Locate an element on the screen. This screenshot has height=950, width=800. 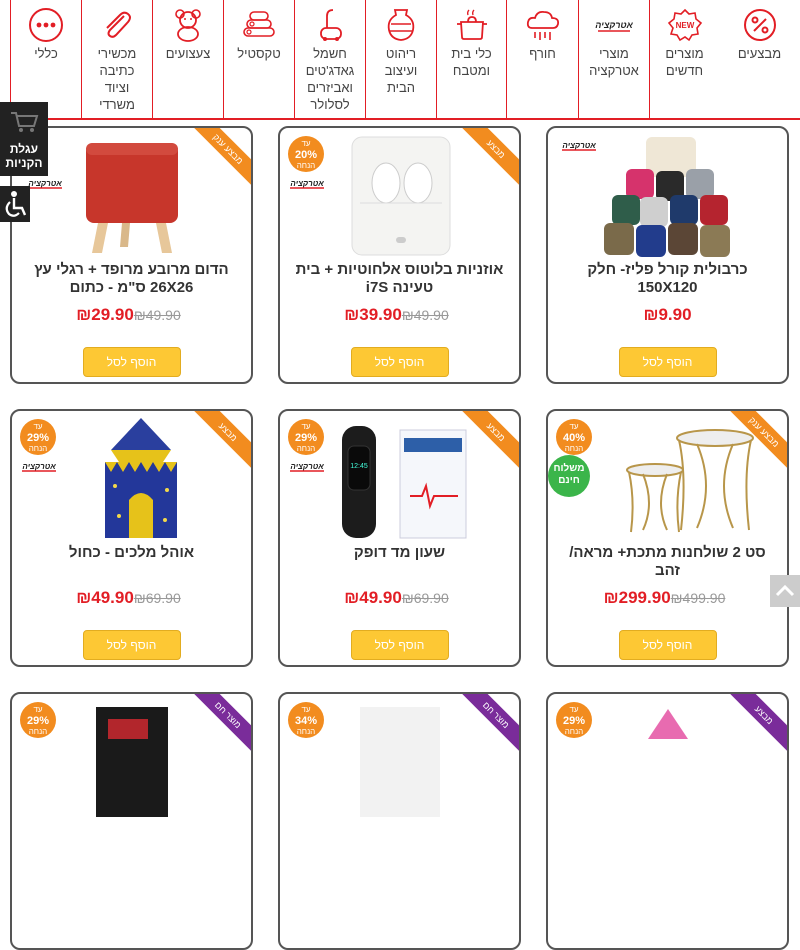
category-label: מכשירי כתיבה וציוד משרדי is located at coordinates (117, 79).